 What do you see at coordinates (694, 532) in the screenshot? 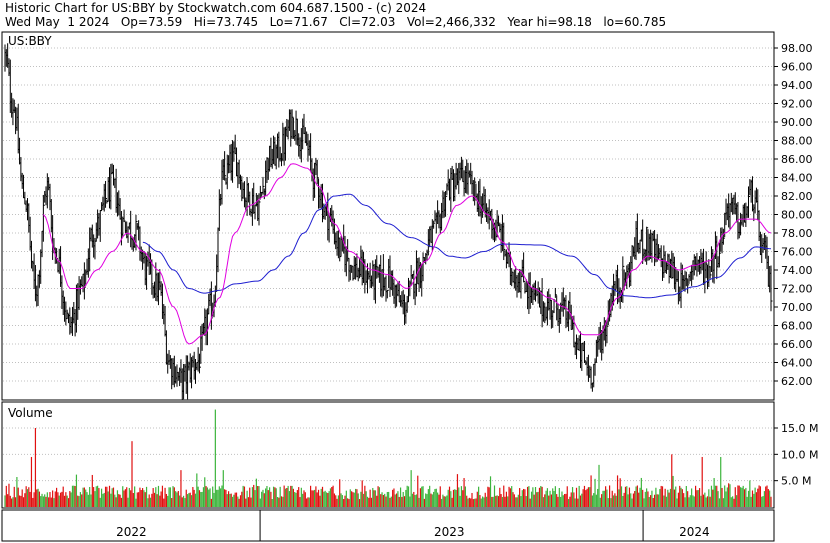
I see `year-label: 2024` at bounding box center [694, 532].